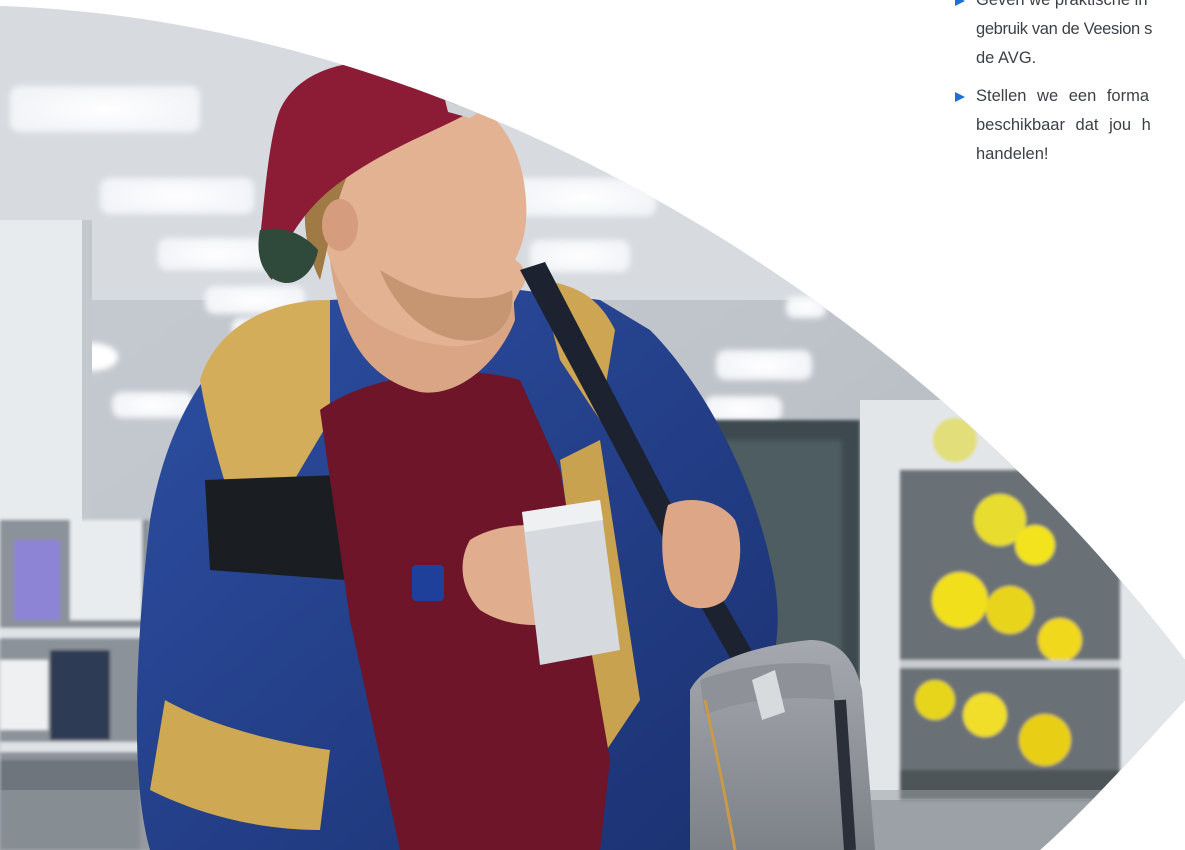  Describe the element at coordinates (1064, 29) in the screenshot. I see `feature-text-line: gebruik van de Veesion s` at that location.